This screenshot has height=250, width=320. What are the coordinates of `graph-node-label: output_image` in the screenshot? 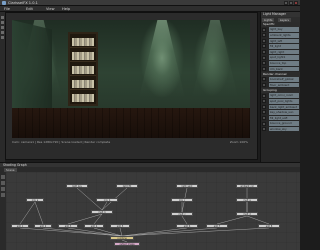 It's located at (127, 244).